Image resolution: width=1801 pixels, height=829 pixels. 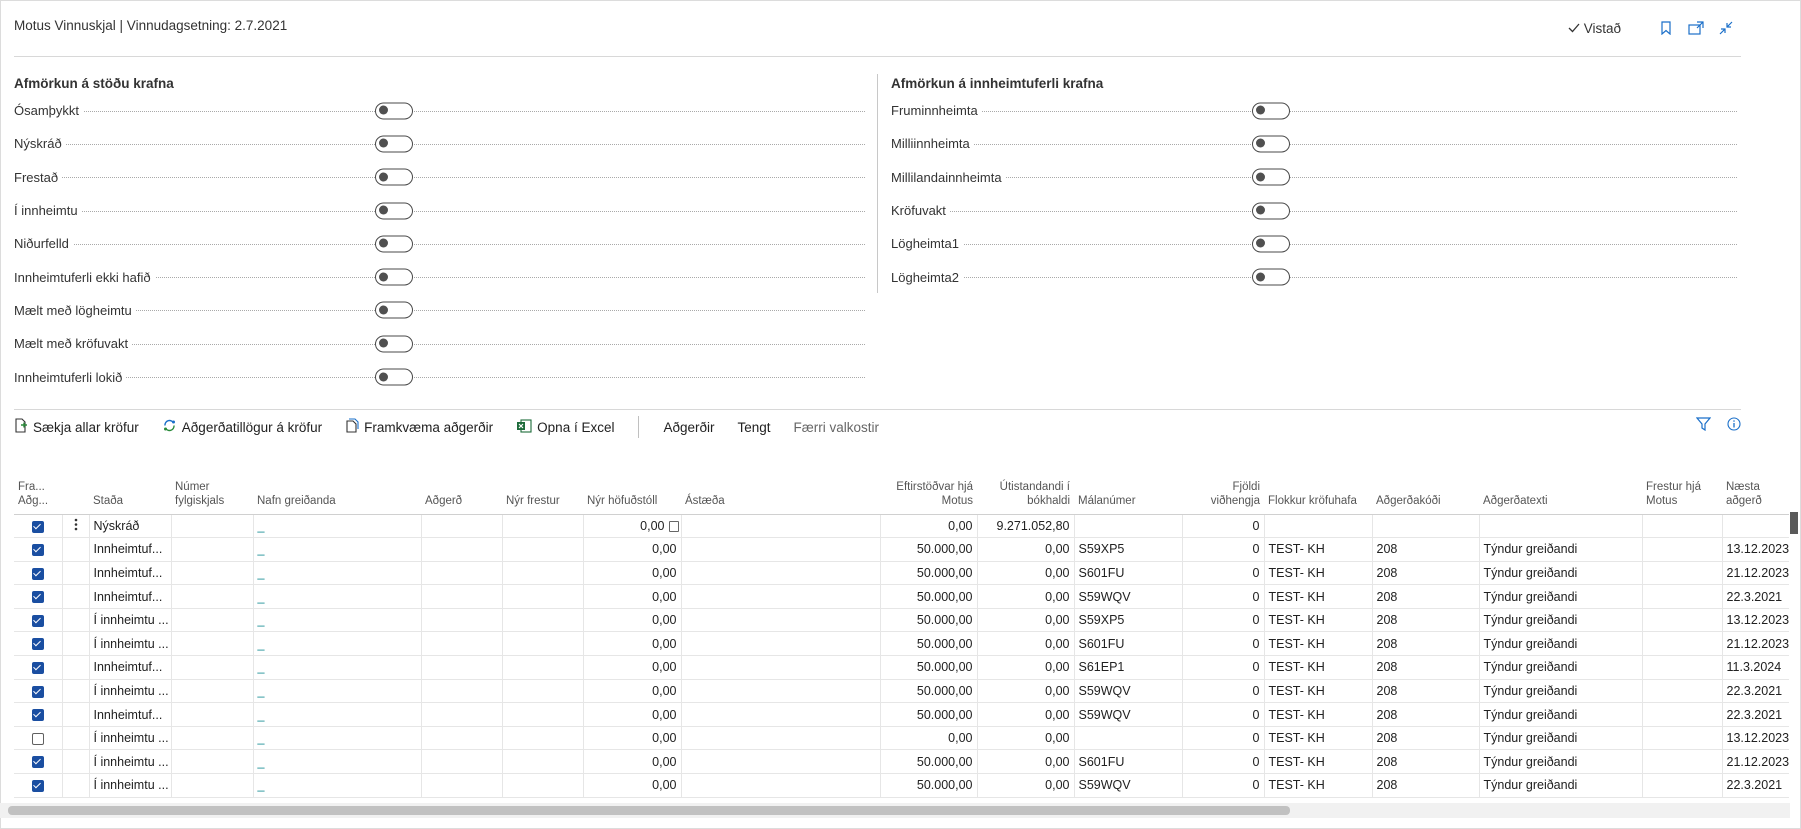 I want to click on col-header-nafn: Nafn greiðanda, so click(x=337, y=489).